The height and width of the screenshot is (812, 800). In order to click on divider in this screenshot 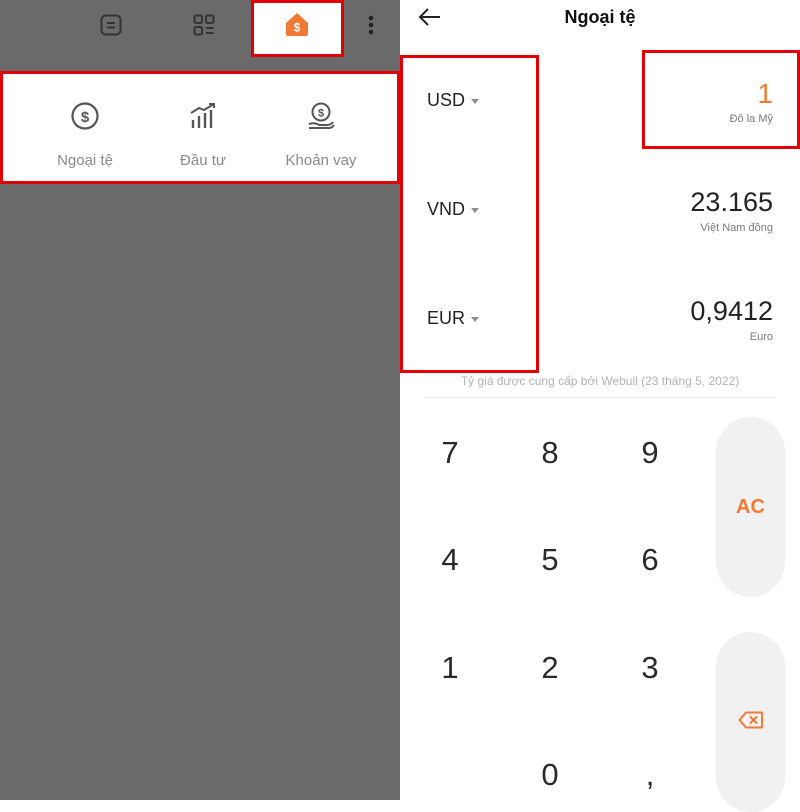, I will do `click(600, 397)`.